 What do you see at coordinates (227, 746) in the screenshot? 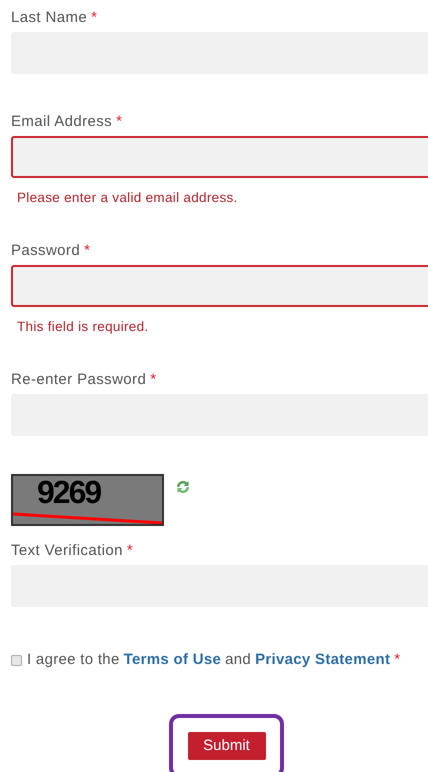
I see `submit-button: Submit` at bounding box center [227, 746].